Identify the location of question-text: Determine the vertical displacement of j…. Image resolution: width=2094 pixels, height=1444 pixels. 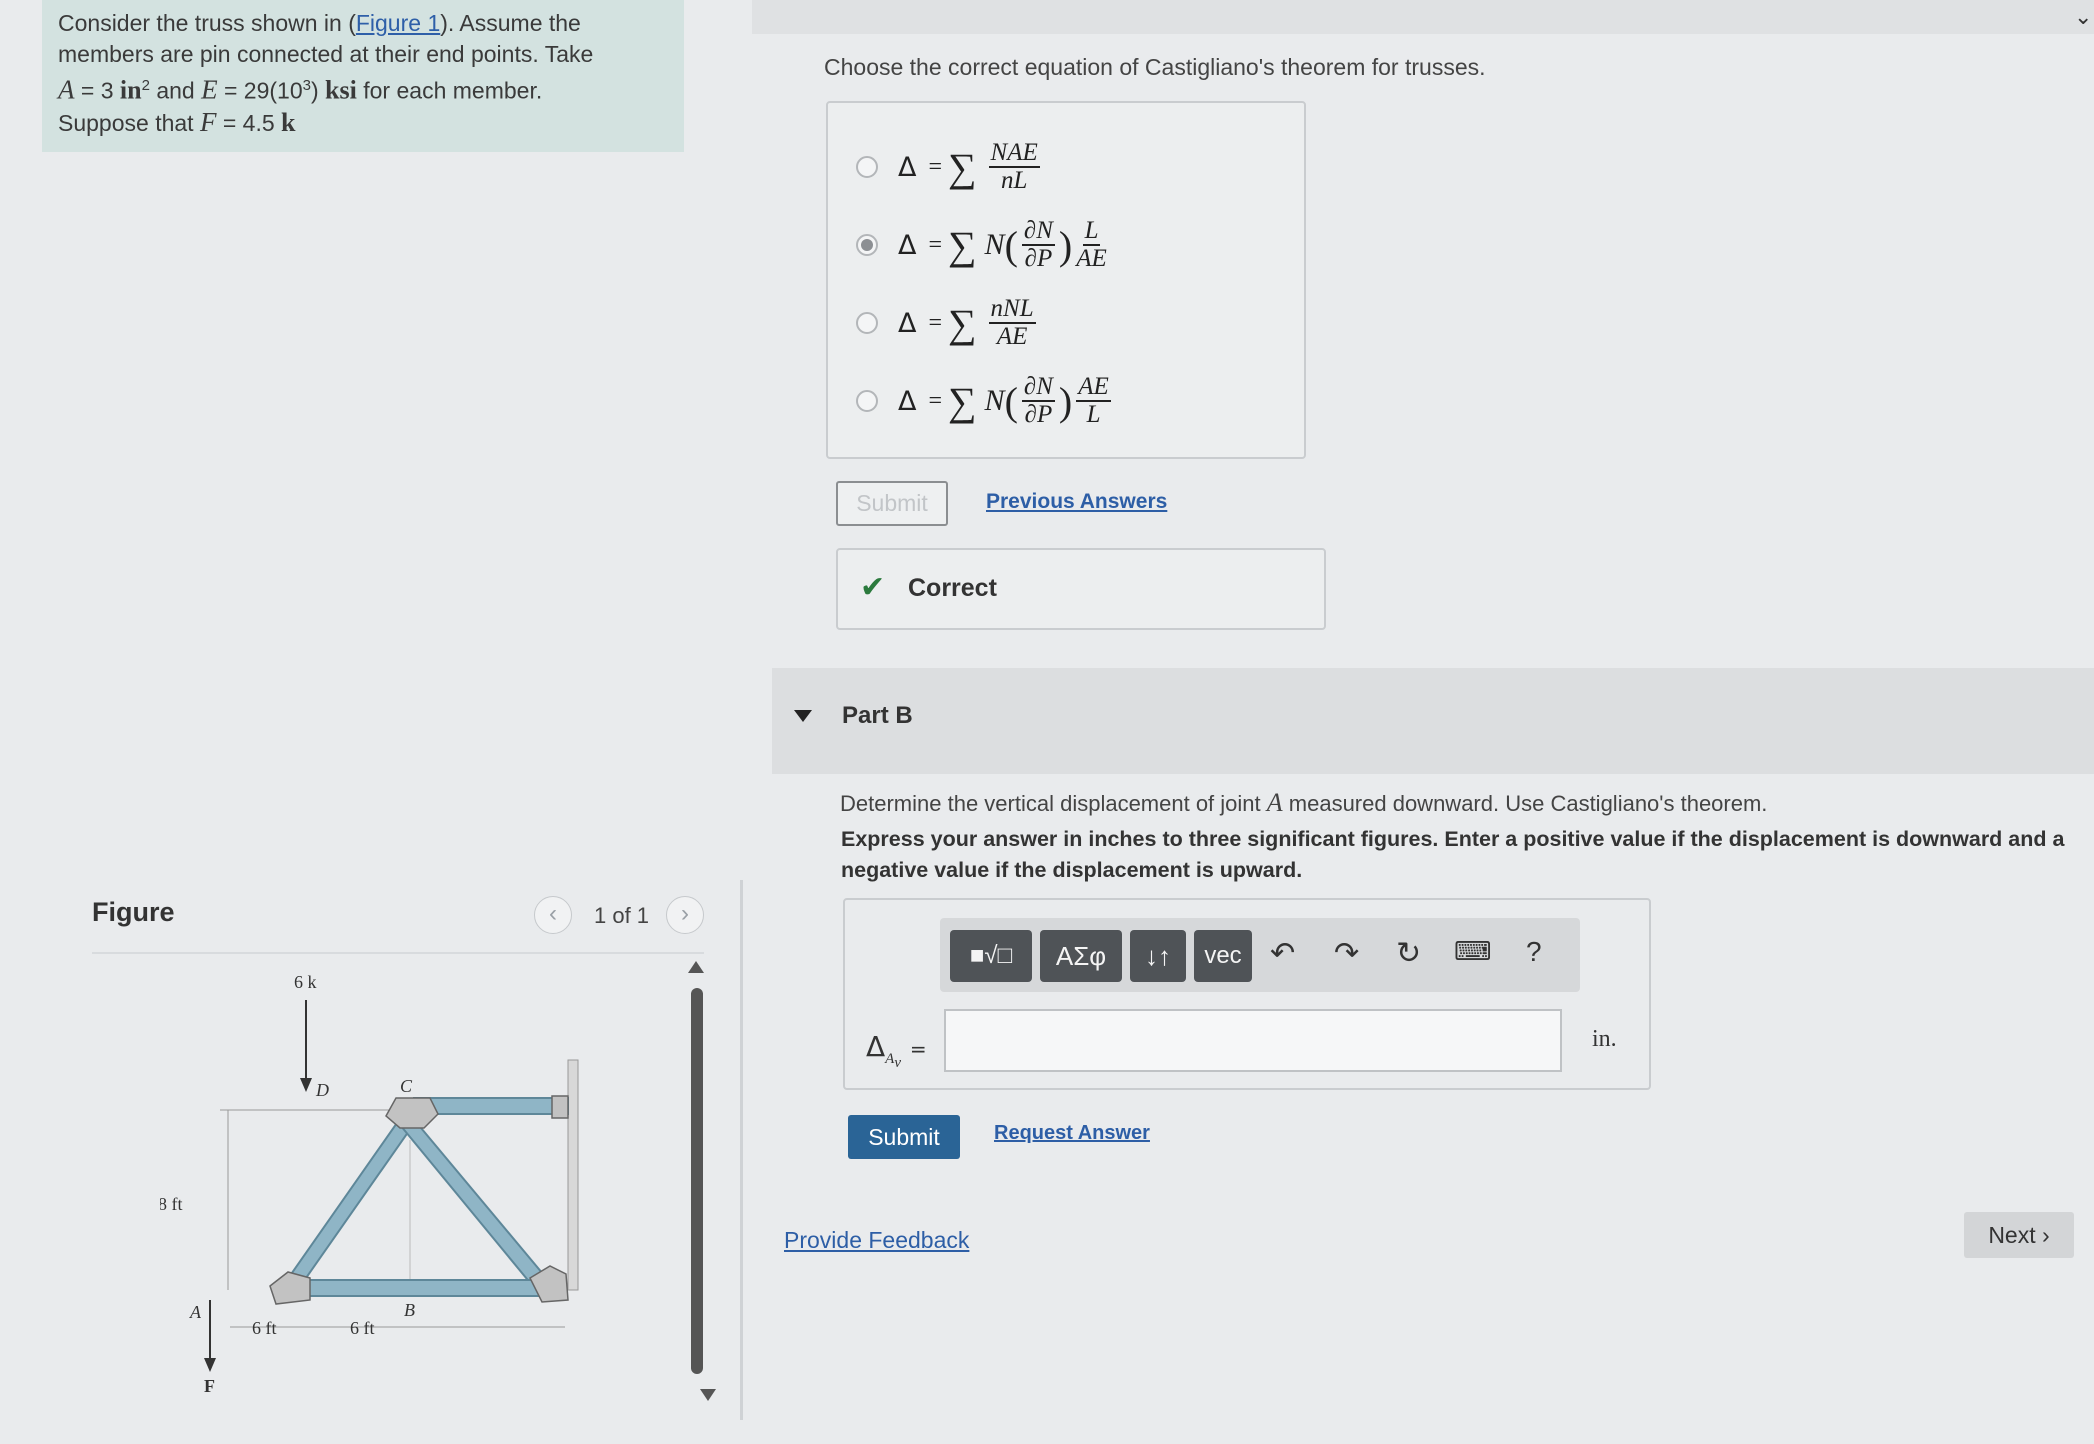
(1053, 803).